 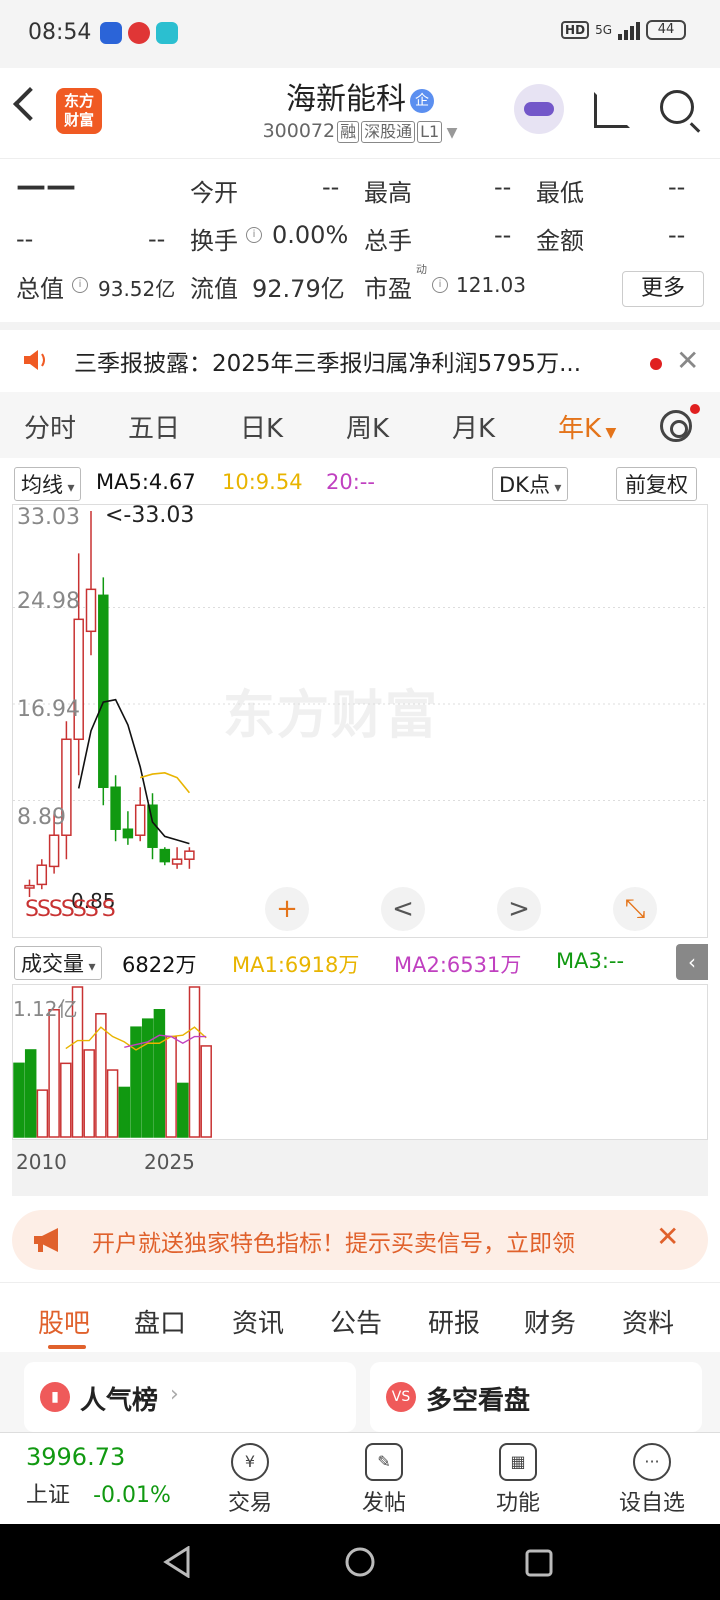 I want to click on bar-chart-icon: ▮, so click(x=55, y=1397).